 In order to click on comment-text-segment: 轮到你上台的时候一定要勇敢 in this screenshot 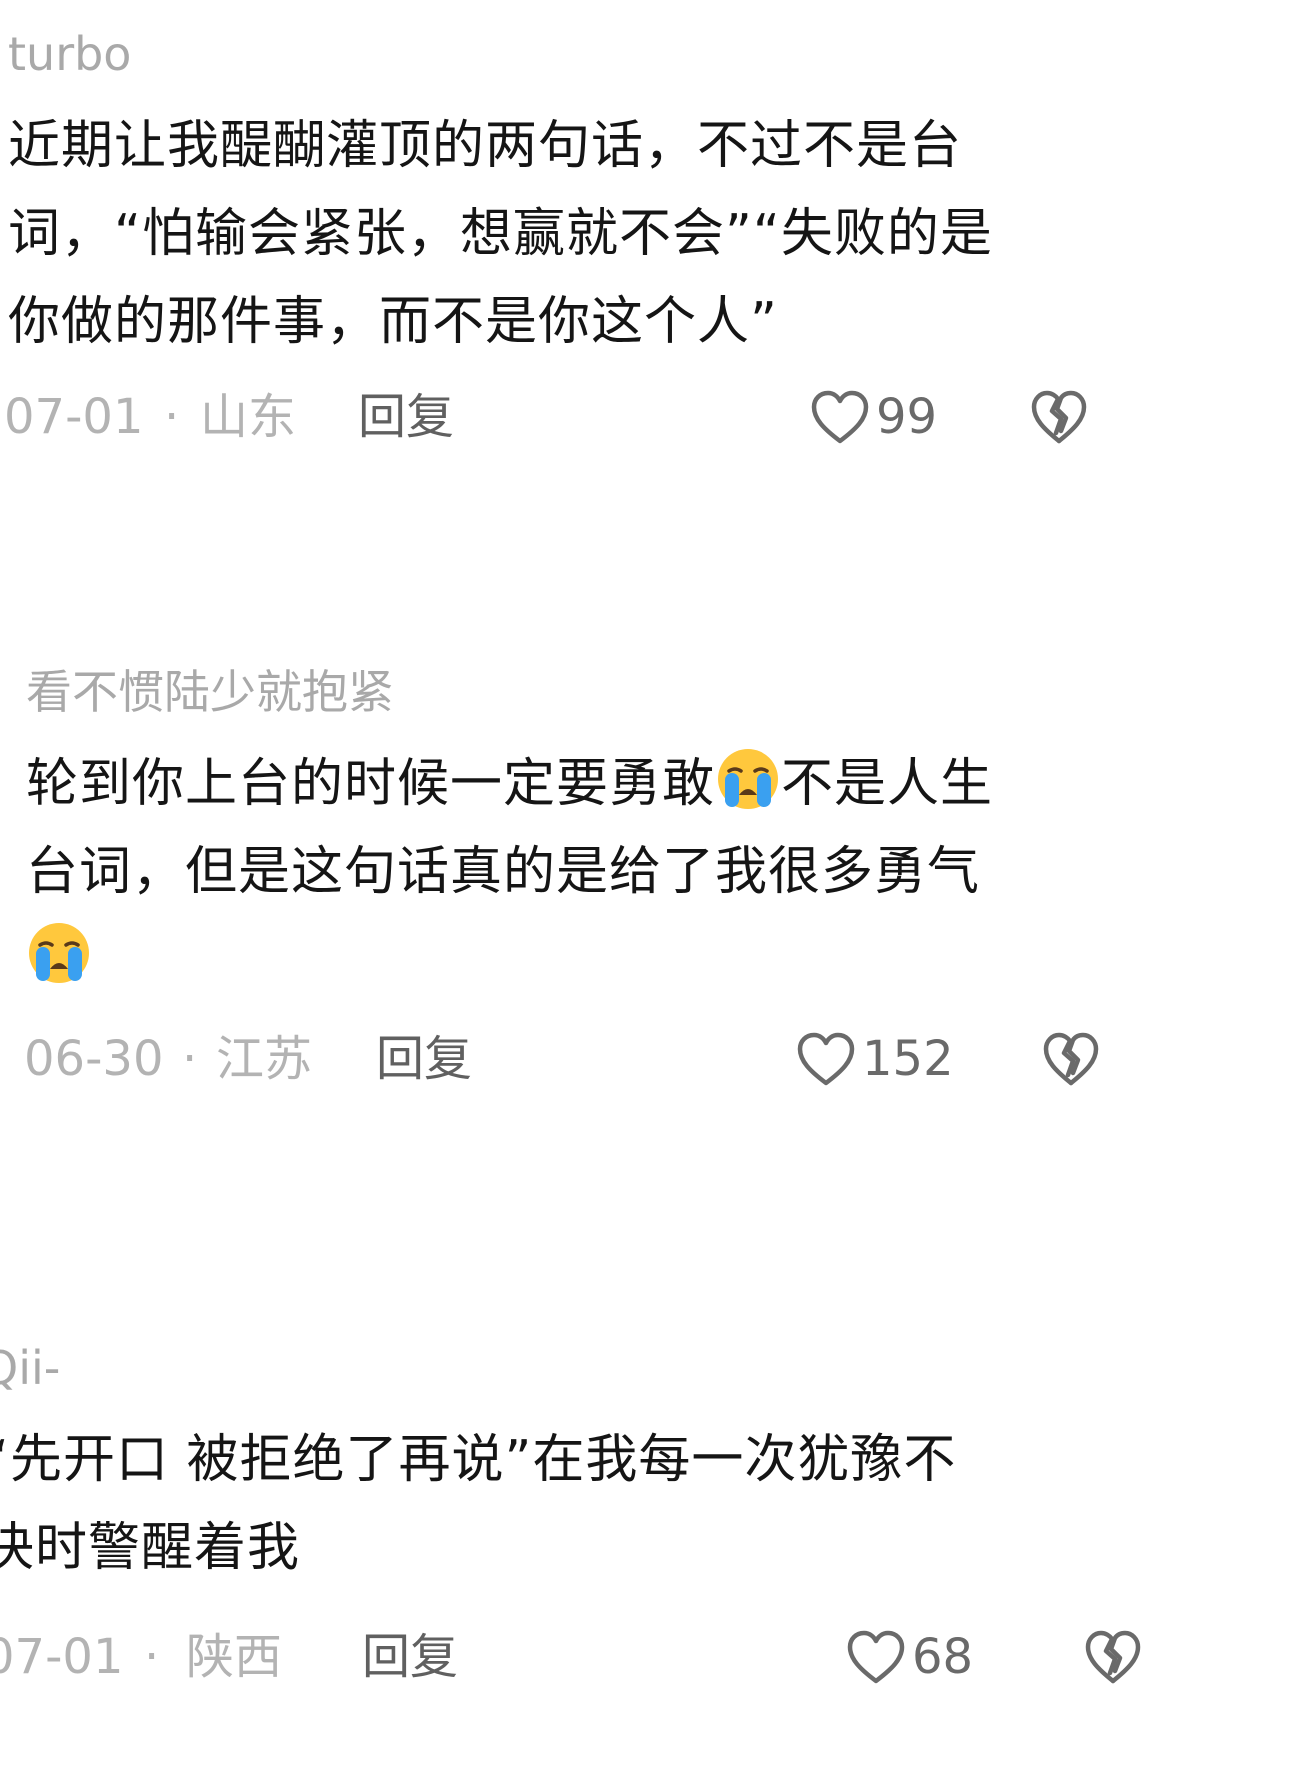, I will do `click(371, 784)`.